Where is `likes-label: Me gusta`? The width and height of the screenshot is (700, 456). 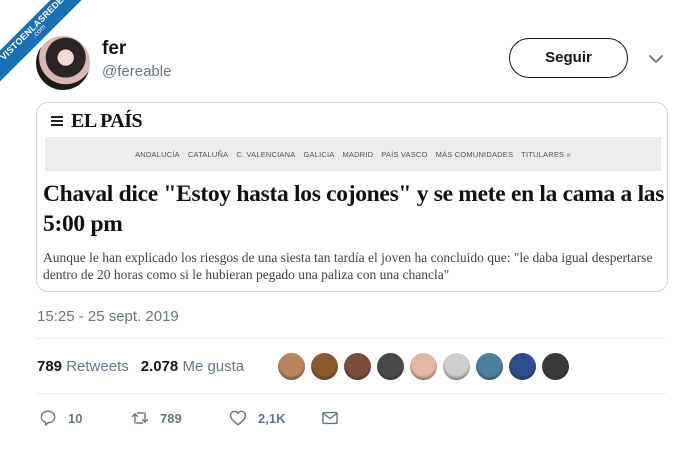 likes-label: Me gusta is located at coordinates (213, 366).